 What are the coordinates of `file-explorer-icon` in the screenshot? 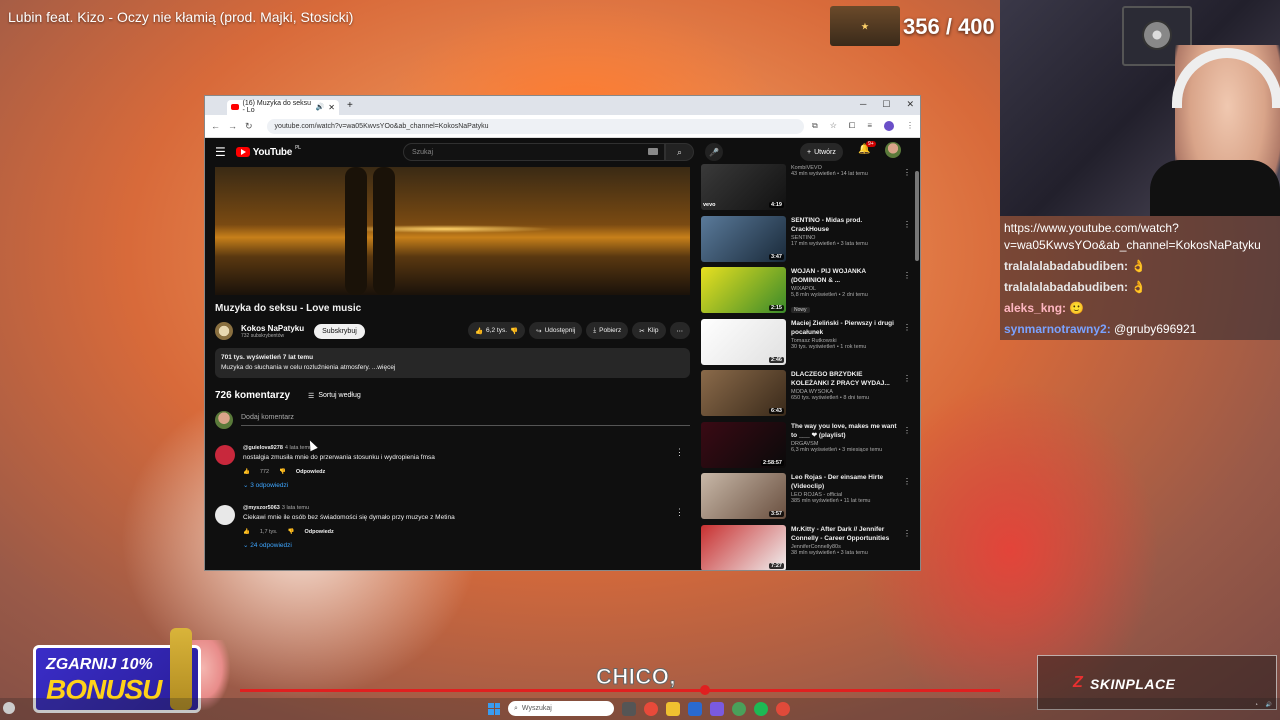 It's located at (673, 708).